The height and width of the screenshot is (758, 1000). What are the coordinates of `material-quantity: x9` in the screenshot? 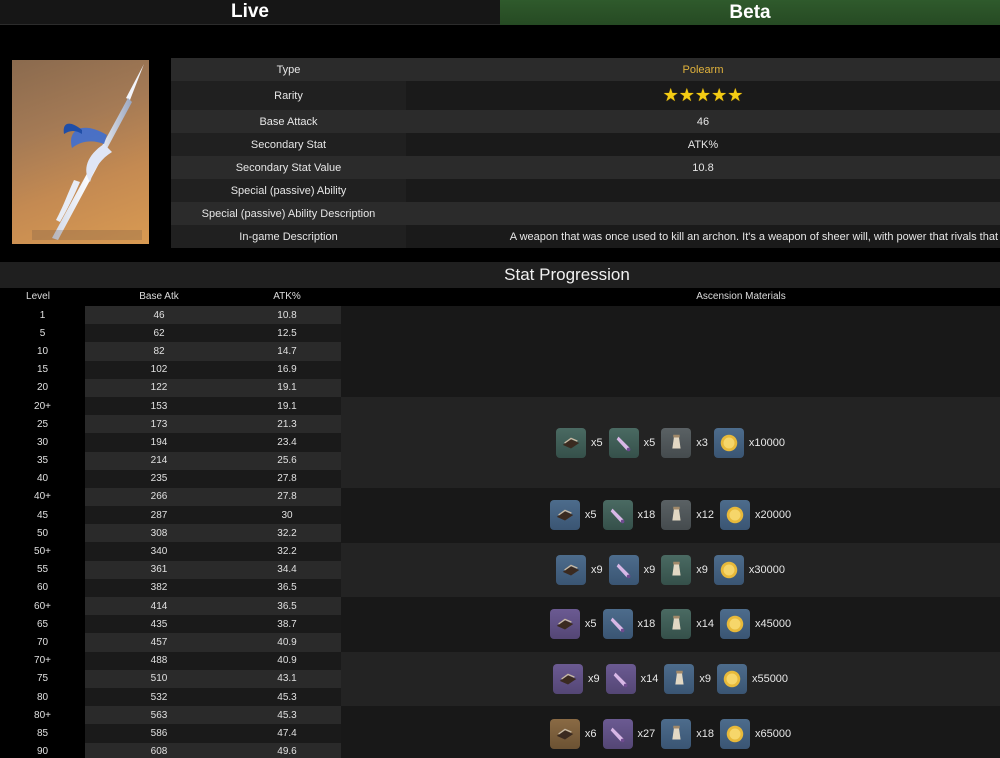 It's located at (649, 569).